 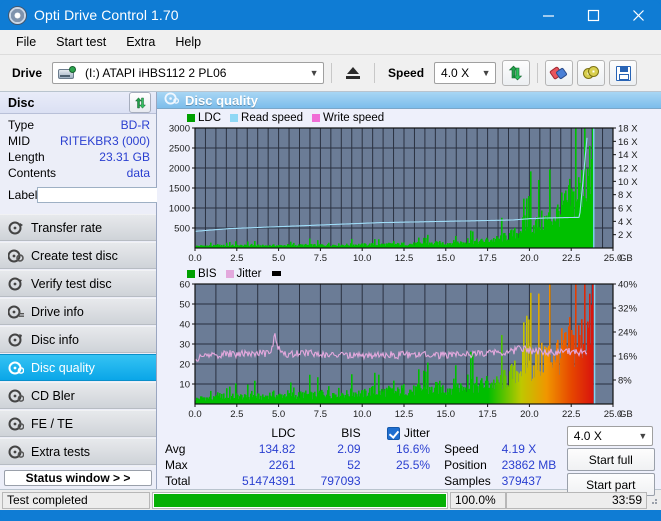 I want to click on progress-bar, so click(x=300, y=500).